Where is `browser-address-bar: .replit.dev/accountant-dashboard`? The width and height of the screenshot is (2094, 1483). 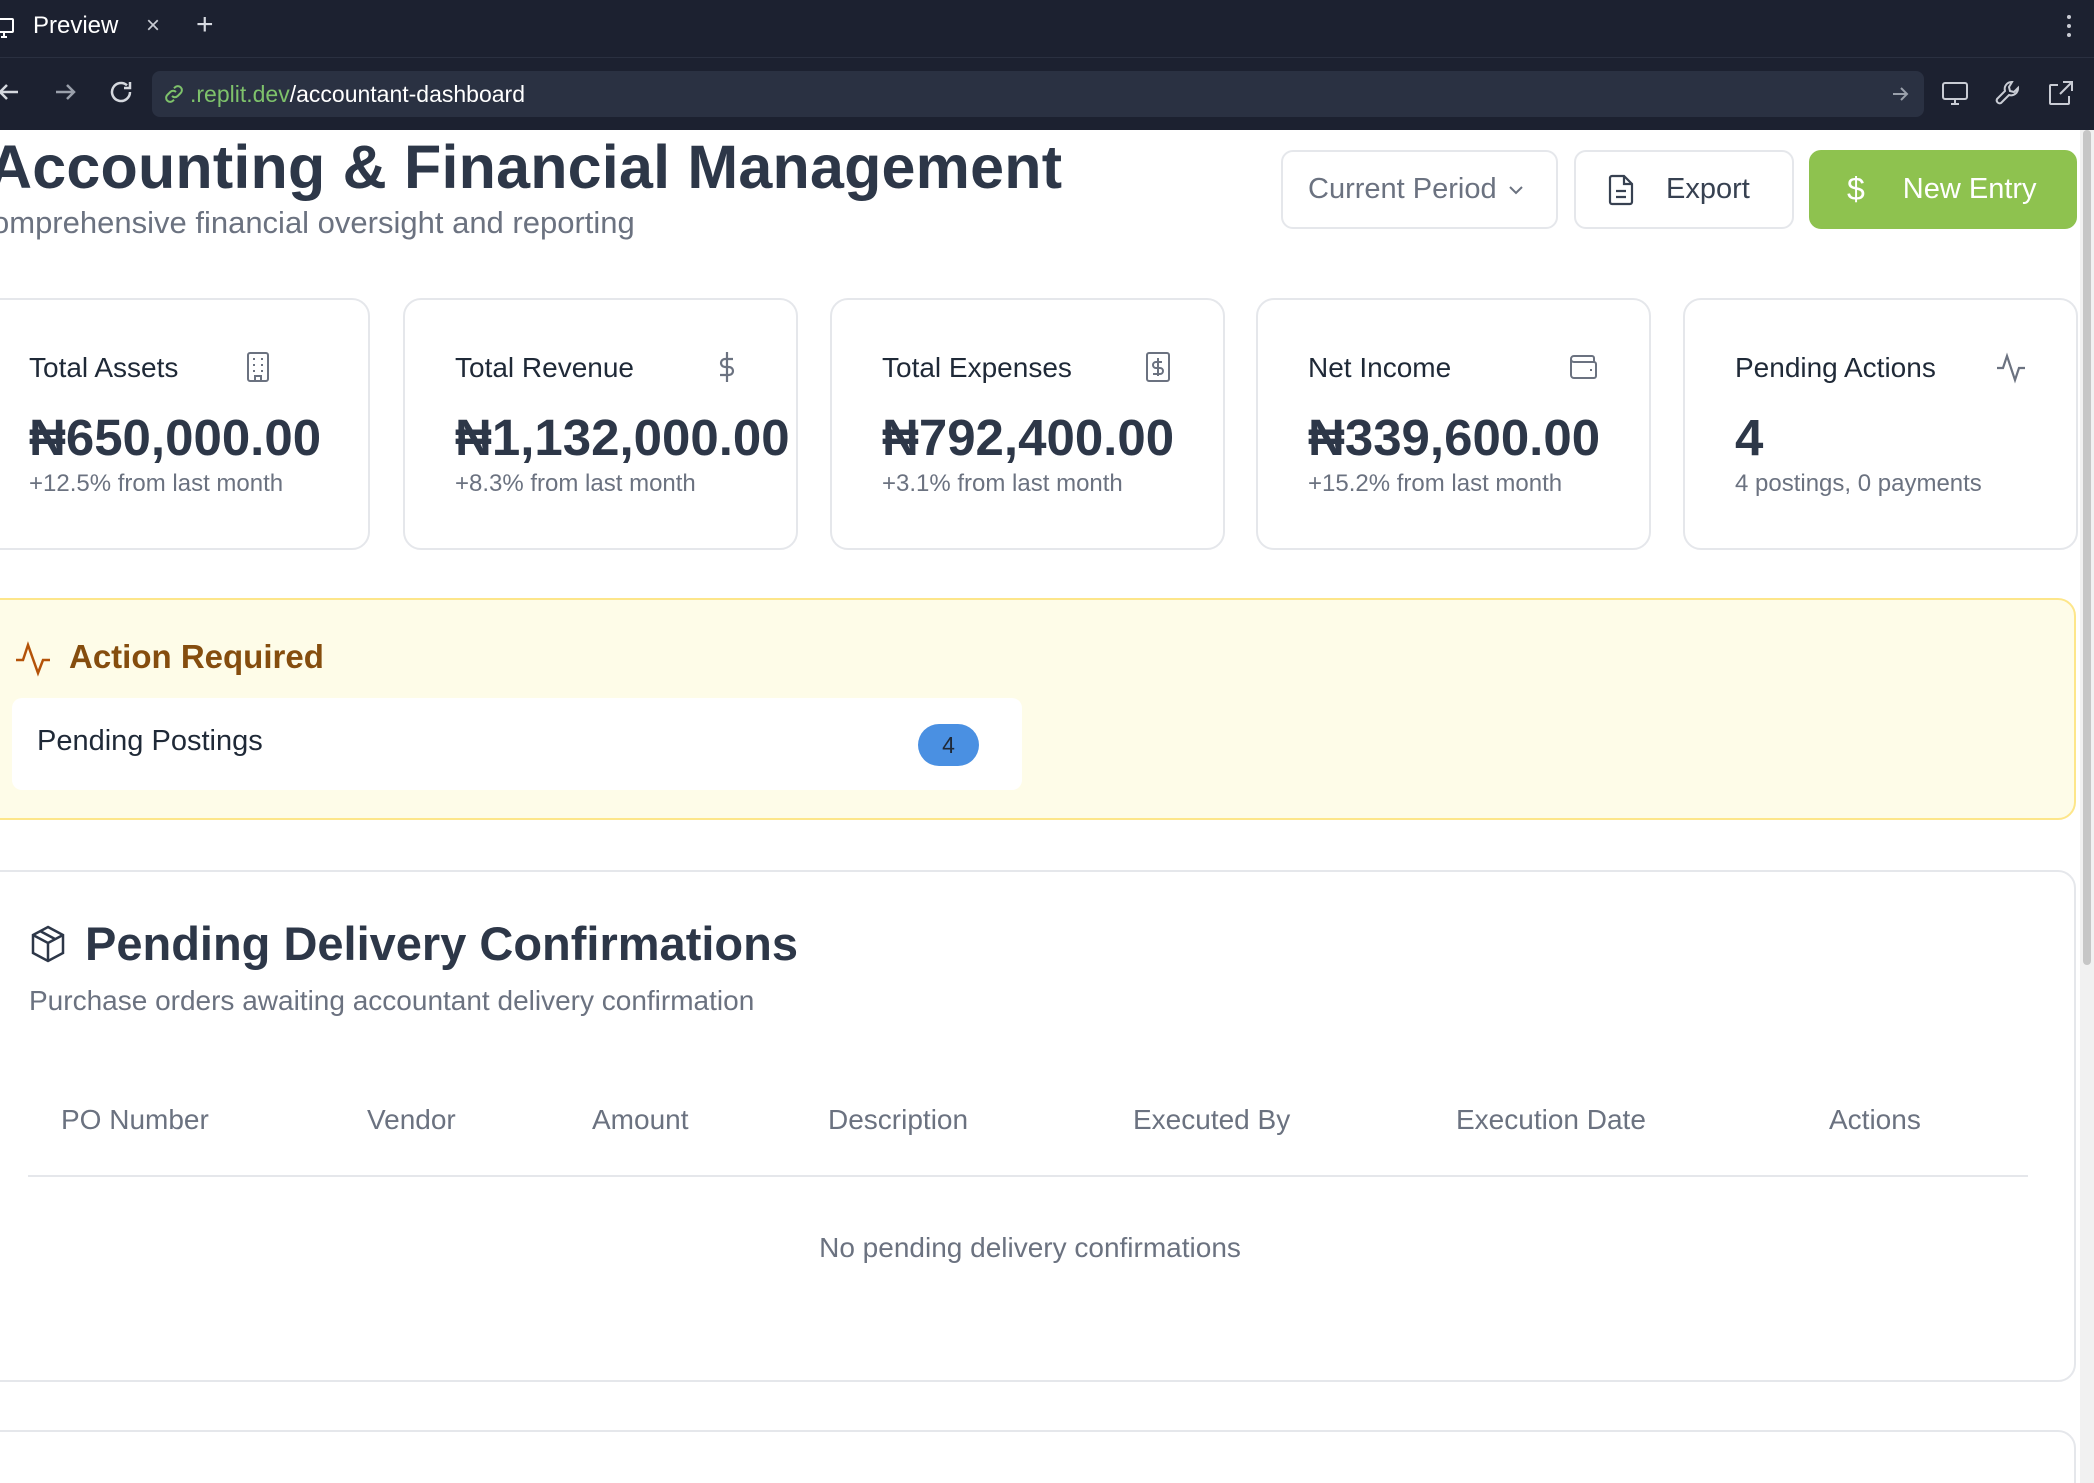
browser-address-bar: .replit.dev/accountant-dashboard is located at coordinates (1047, 93).